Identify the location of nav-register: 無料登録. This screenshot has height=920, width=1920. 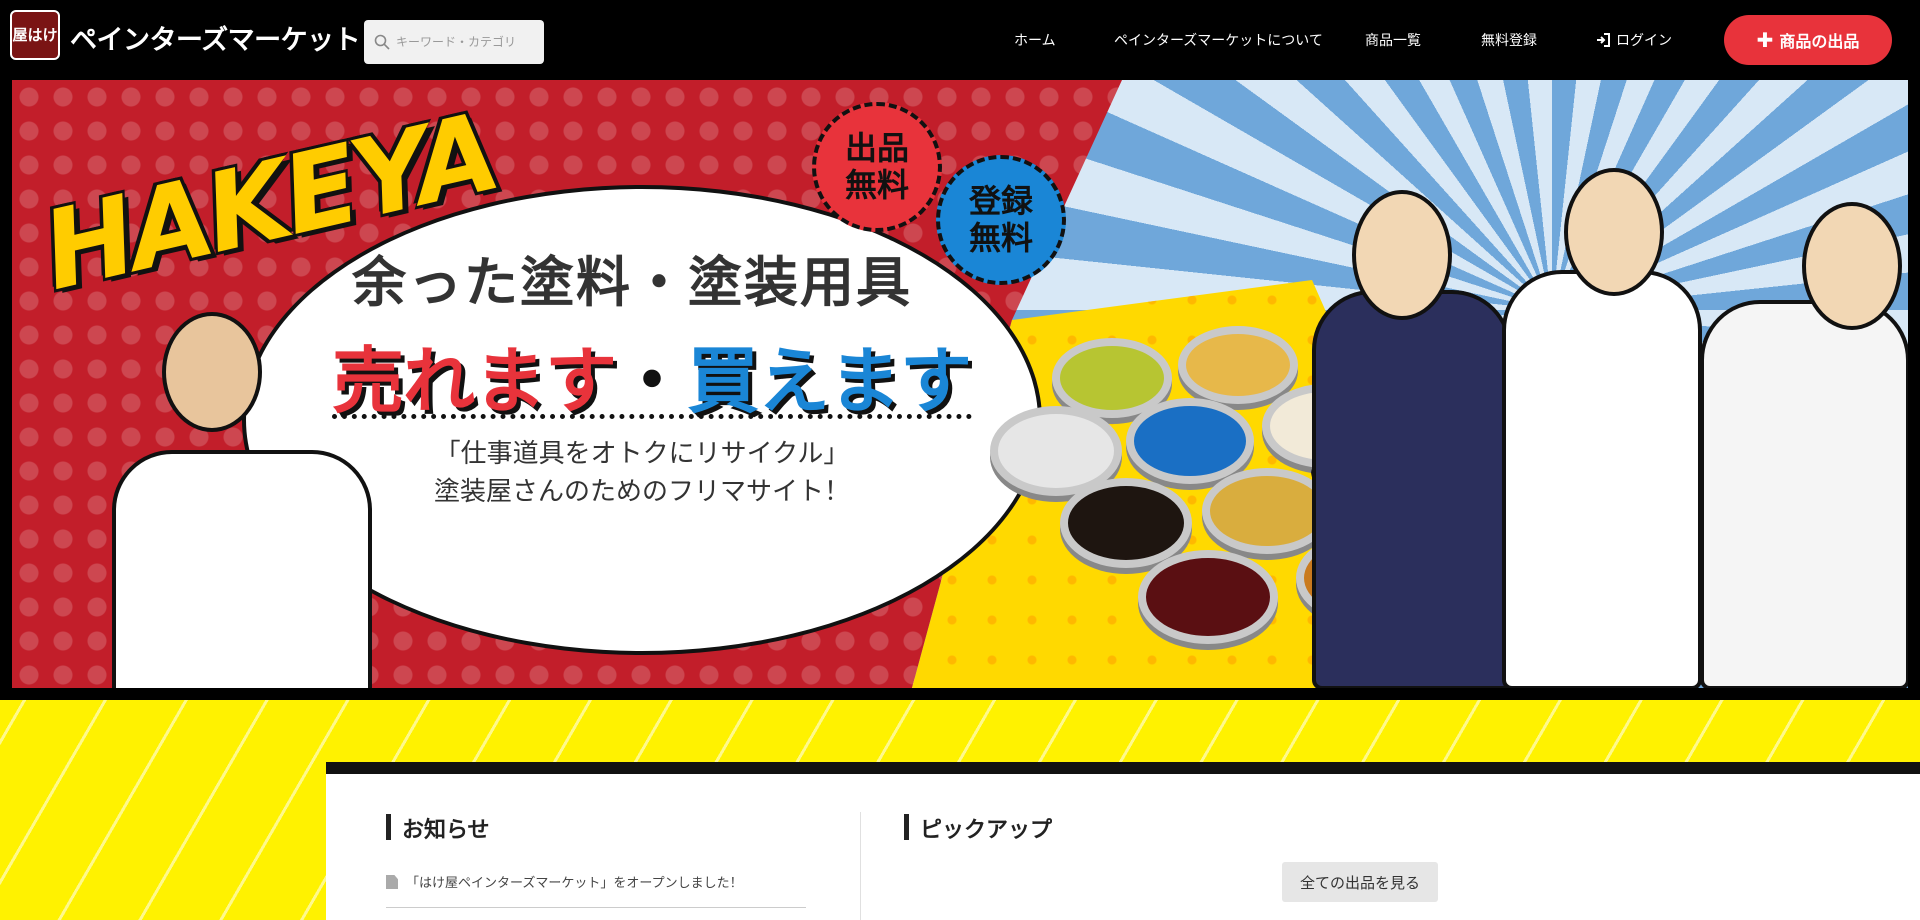
(1509, 40).